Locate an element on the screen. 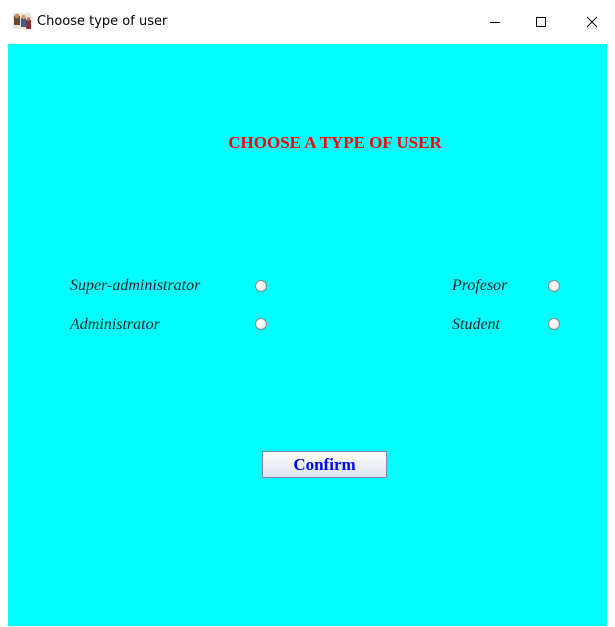 The height and width of the screenshot is (627, 615). radio-administrator is located at coordinates (261, 324).